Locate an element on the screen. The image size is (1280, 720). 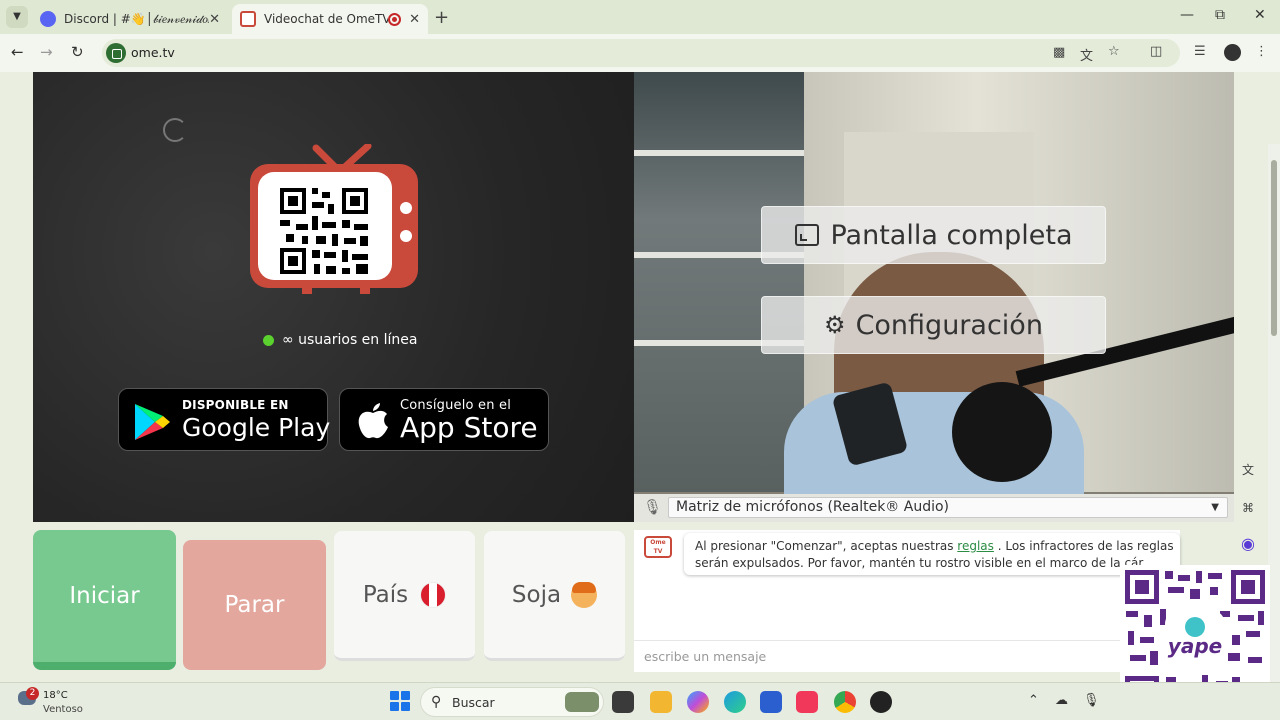
stop-button: Parar is located at coordinates (254, 605).